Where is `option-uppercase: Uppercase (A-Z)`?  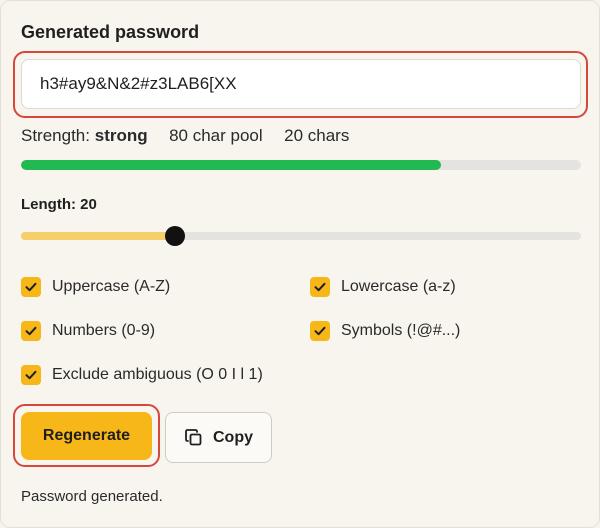 option-uppercase: Uppercase (A-Z) is located at coordinates (95, 287).